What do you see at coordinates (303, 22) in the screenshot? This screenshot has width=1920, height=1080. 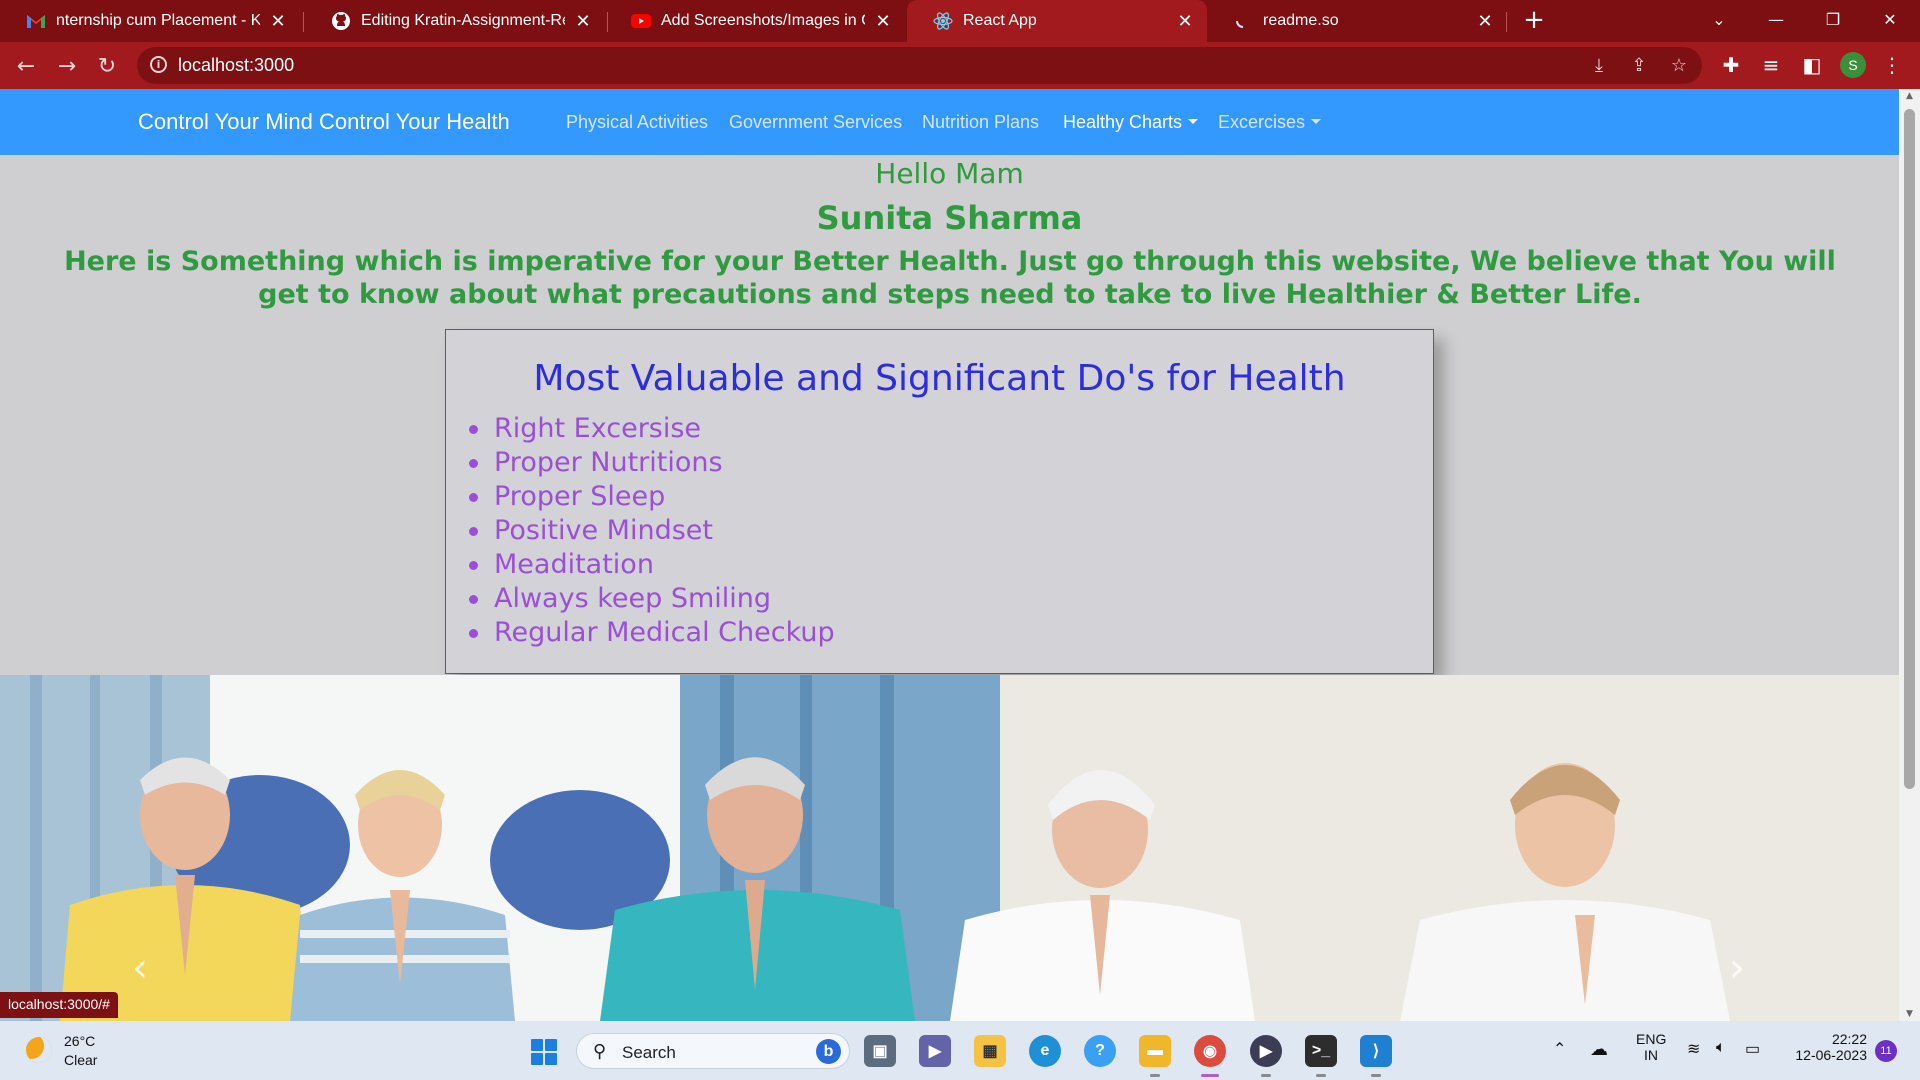 I see `tab-divider` at bounding box center [303, 22].